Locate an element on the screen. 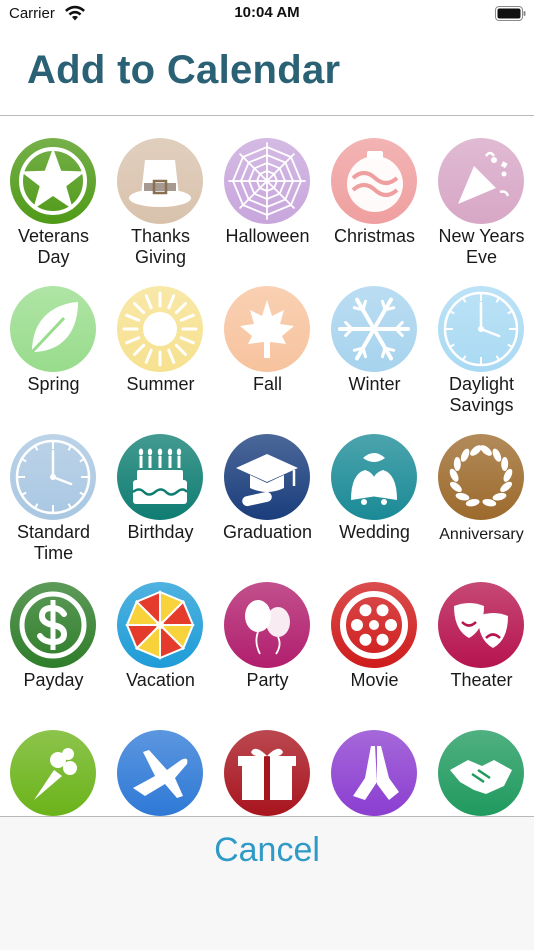 This screenshot has height=950, width=534. birthday-cake-icon is located at coordinates (160, 477).